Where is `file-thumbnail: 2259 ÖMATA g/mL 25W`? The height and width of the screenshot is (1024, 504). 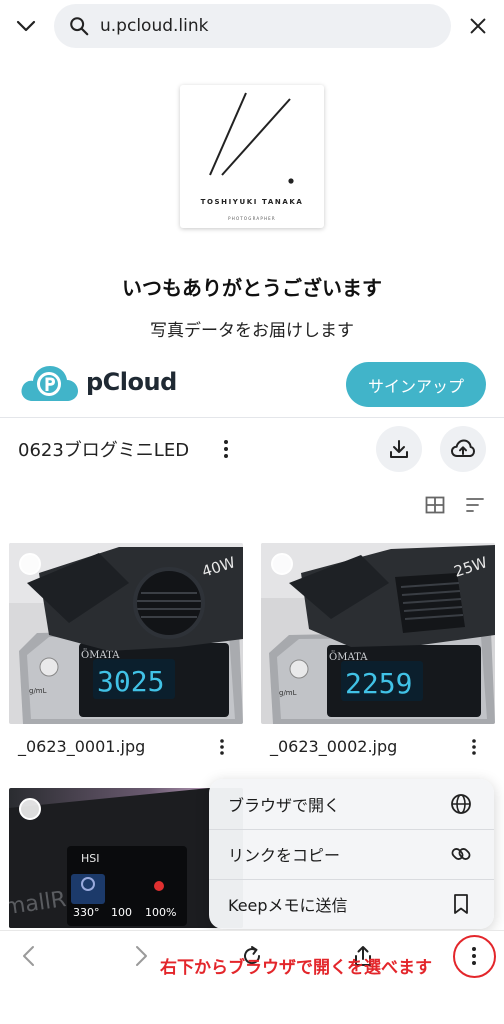
file-thumbnail: 2259 ÖMATA g/mL 25W is located at coordinates (378, 633).